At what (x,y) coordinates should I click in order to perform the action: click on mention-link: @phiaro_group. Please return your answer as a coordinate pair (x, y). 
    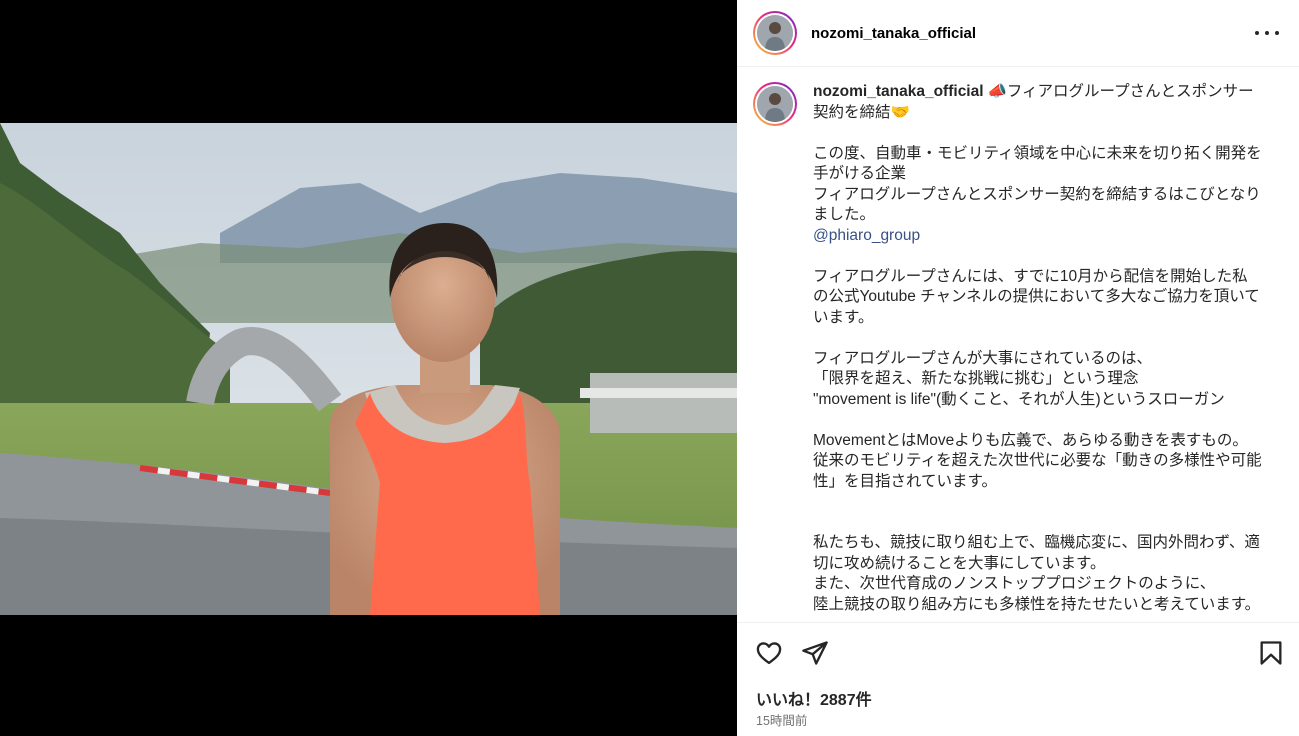
    Looking at the image, I should click on (1038, 236).